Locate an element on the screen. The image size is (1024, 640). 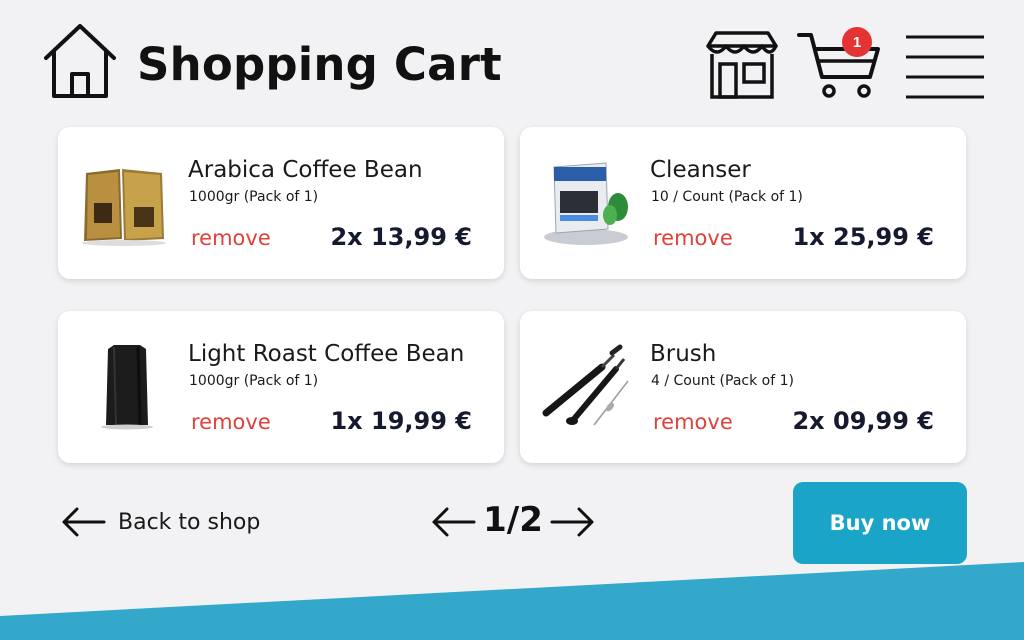
item-price: 2x 13,99 € is located at coordinates (401, 237).